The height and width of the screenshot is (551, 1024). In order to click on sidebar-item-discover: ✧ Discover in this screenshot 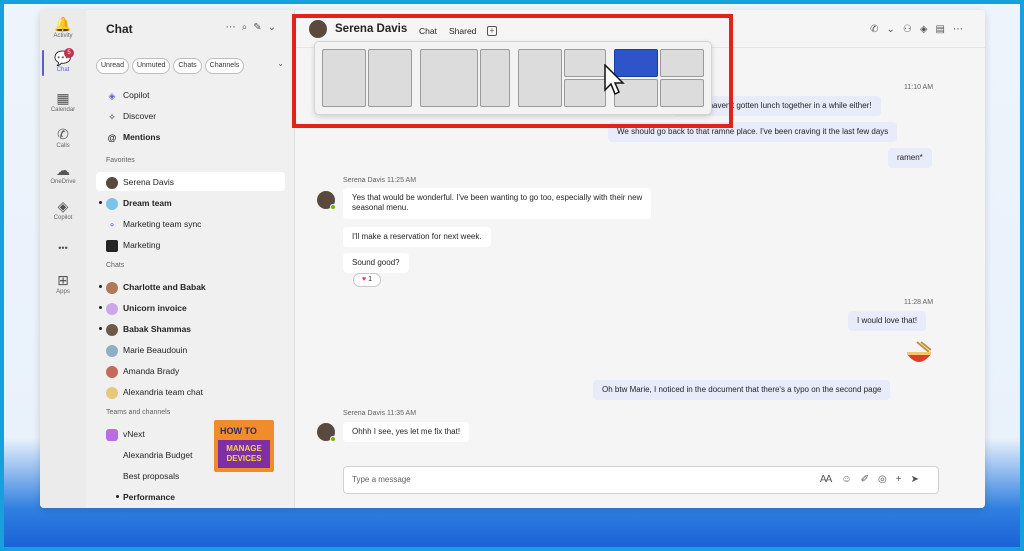, I will do `click(131, 116)`.